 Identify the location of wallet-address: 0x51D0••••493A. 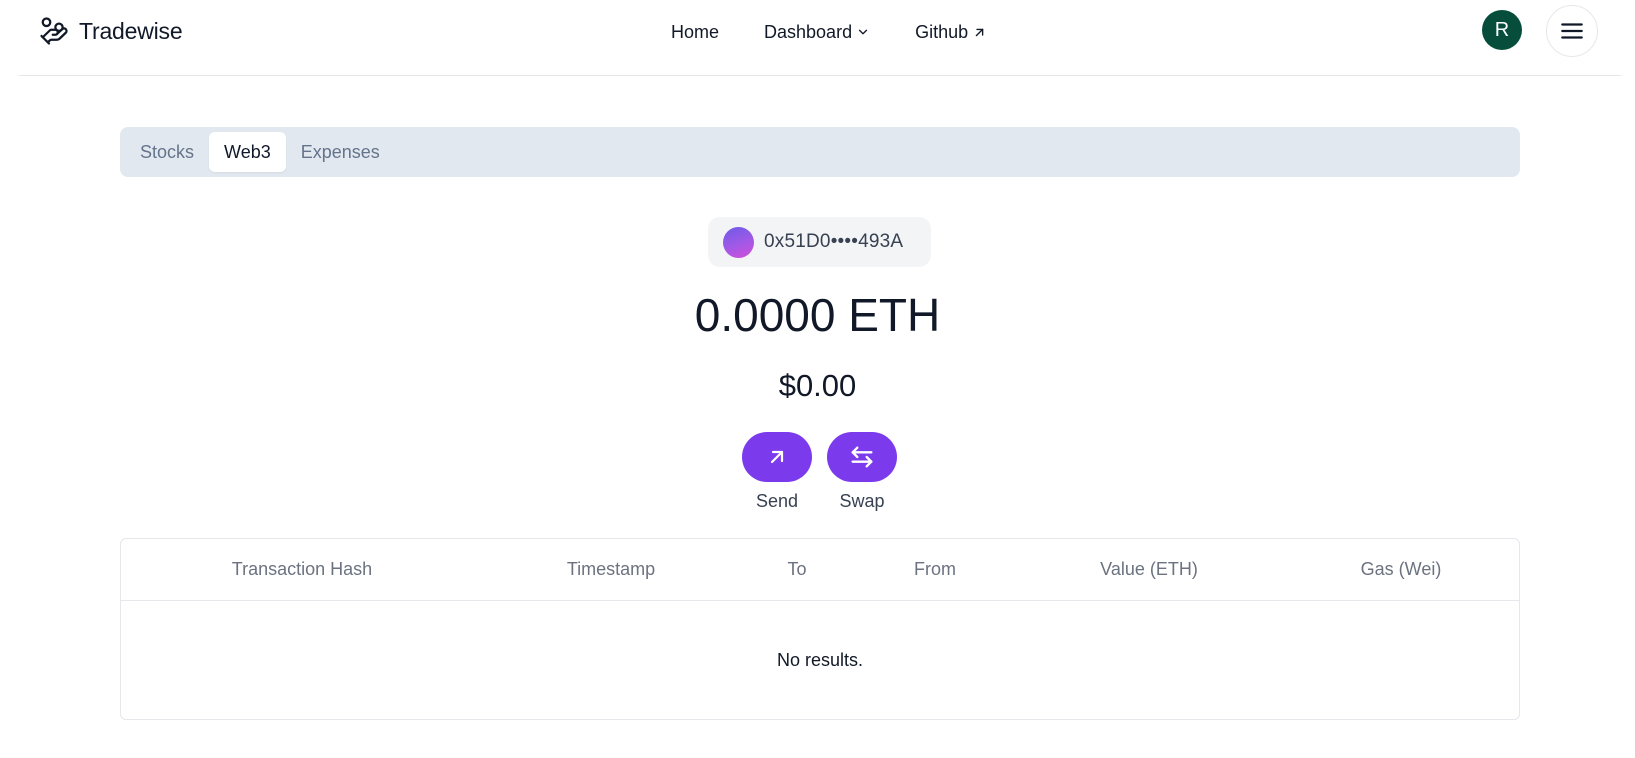
(834, 241).